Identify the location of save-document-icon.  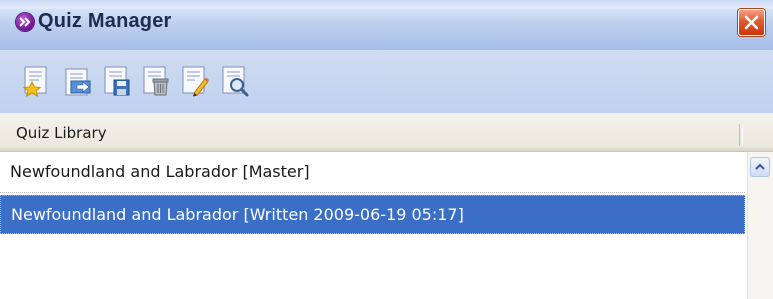
(117, 81).